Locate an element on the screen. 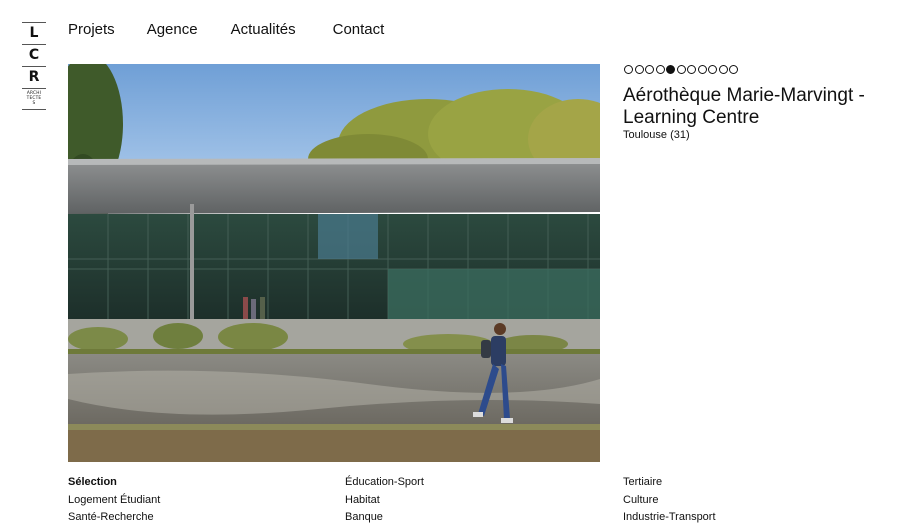 This screenshot has height=523, width=900. logo-subtitle-line: S is located at coordinates (34, 103).